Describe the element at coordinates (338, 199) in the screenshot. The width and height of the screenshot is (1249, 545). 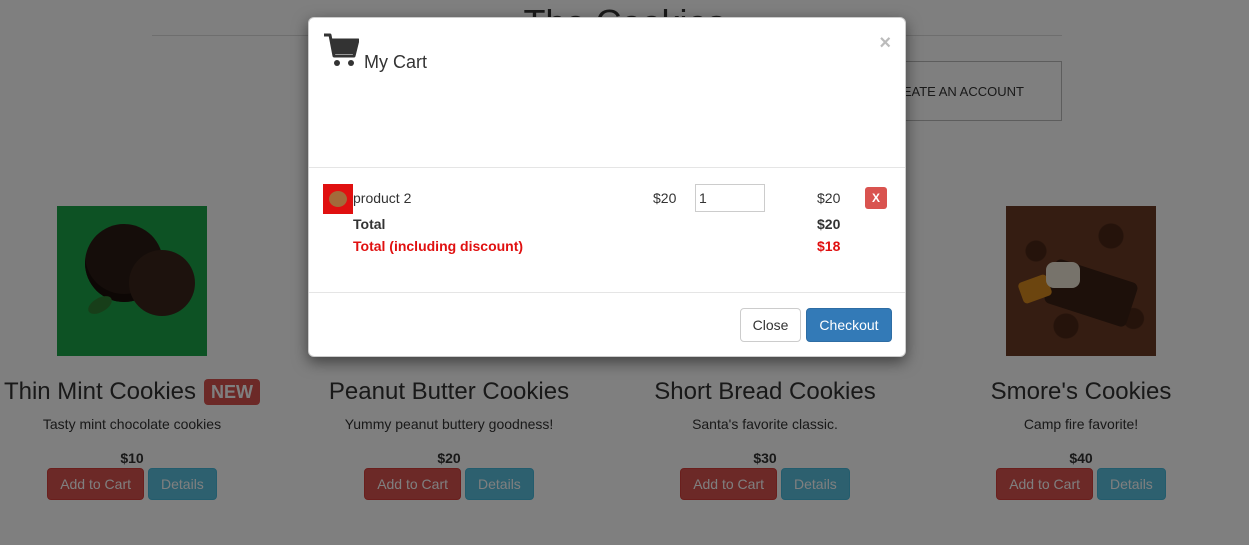
I see `product-thumbnail` at that location.